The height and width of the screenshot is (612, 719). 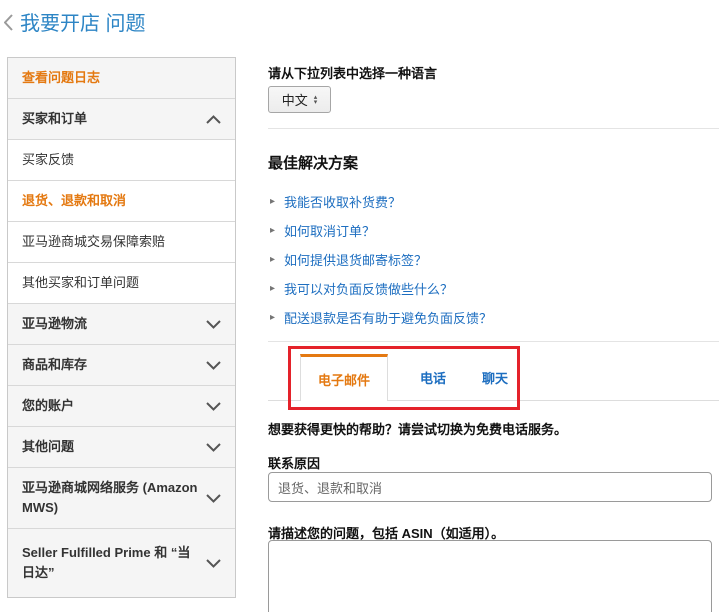 What do you see at coordinates (48, 405) in the screenshot?
I see `sidebar-section-label: 您的账户` at bounding box center [48, 405].